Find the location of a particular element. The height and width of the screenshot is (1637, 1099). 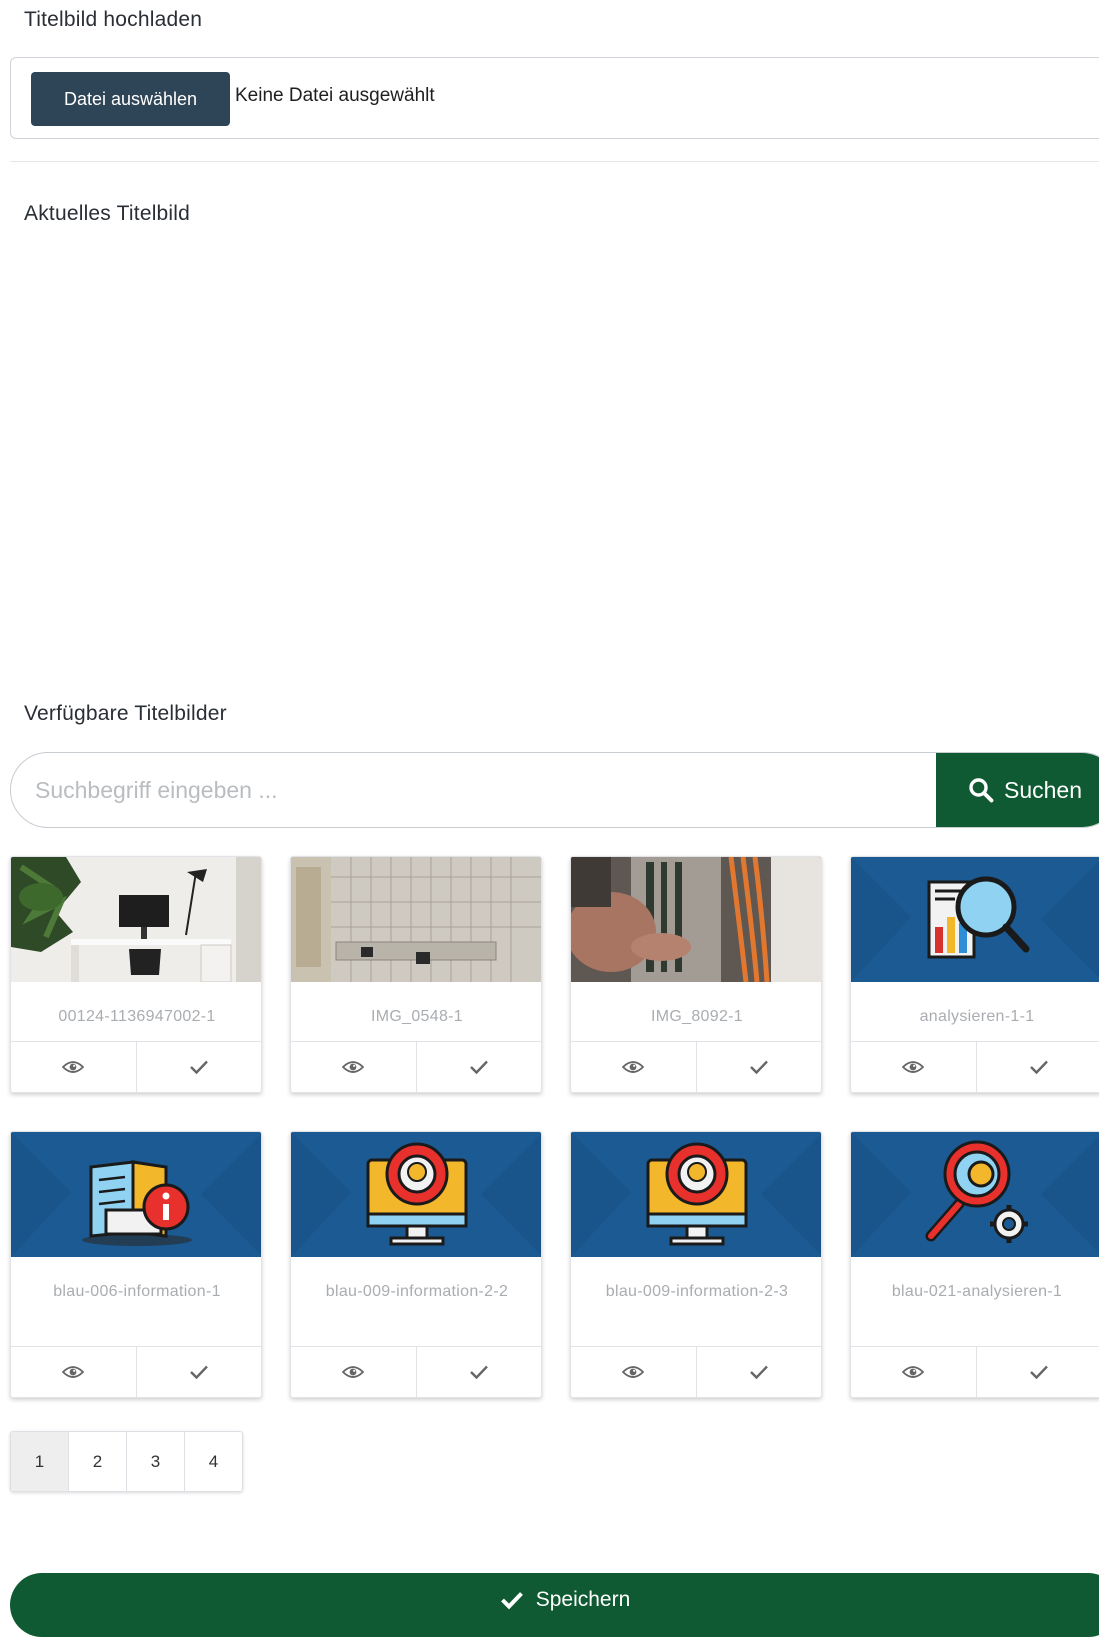

thumbnail-chart-magnifier-icon is located at coordinates (975, 919).